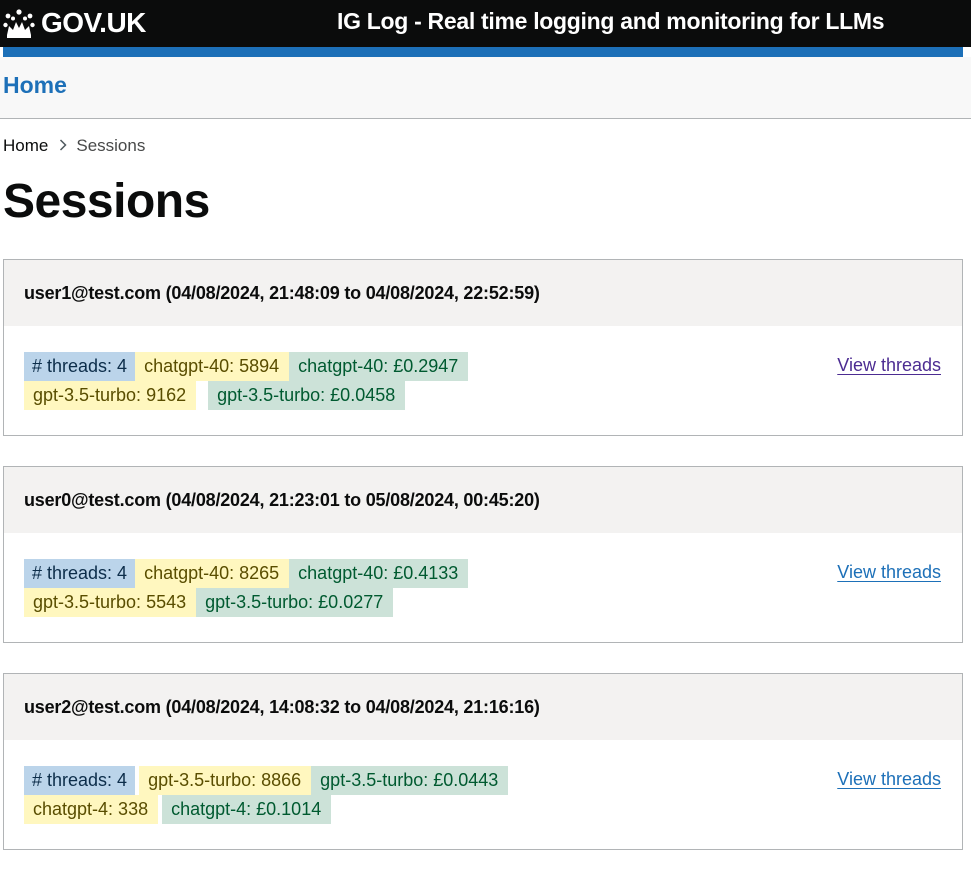  I want to click on page-title: Sessions, so click(106, 201).